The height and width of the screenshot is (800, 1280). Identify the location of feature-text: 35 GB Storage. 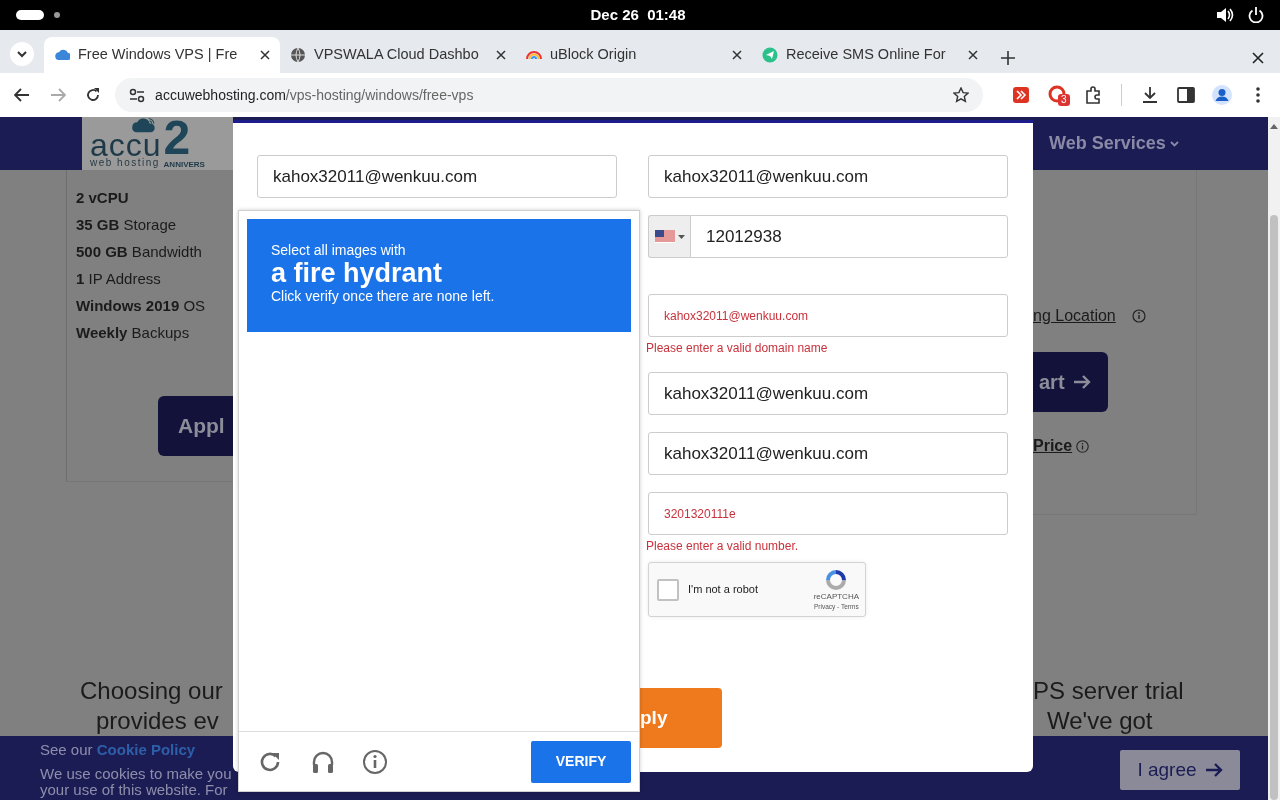
(127, 225).